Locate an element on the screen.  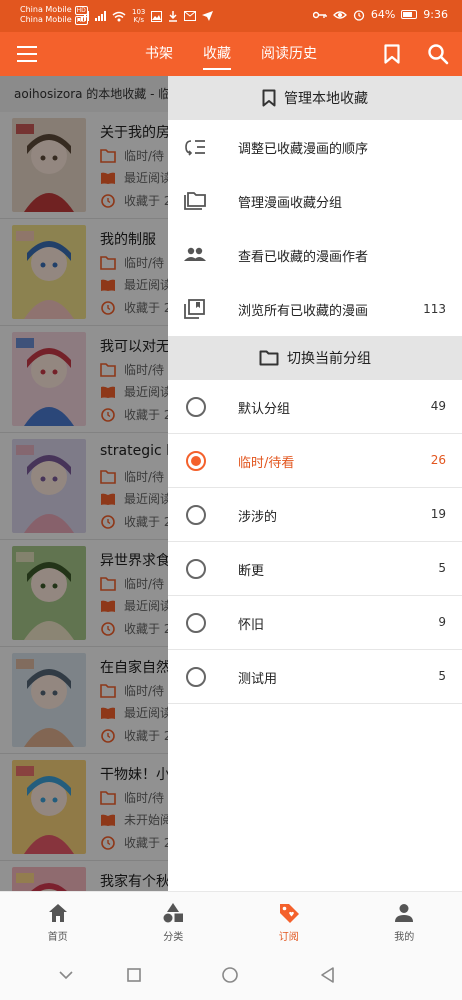
alarm-icon is located at coordinates (358, 15).